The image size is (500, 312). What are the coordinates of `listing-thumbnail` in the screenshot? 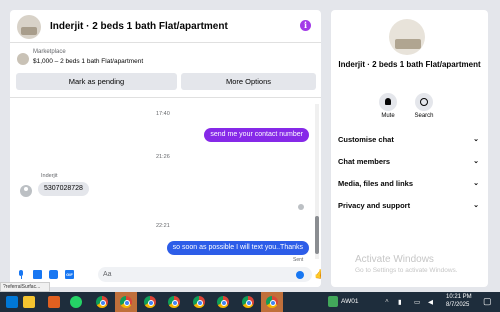 It's located at (23, 59).